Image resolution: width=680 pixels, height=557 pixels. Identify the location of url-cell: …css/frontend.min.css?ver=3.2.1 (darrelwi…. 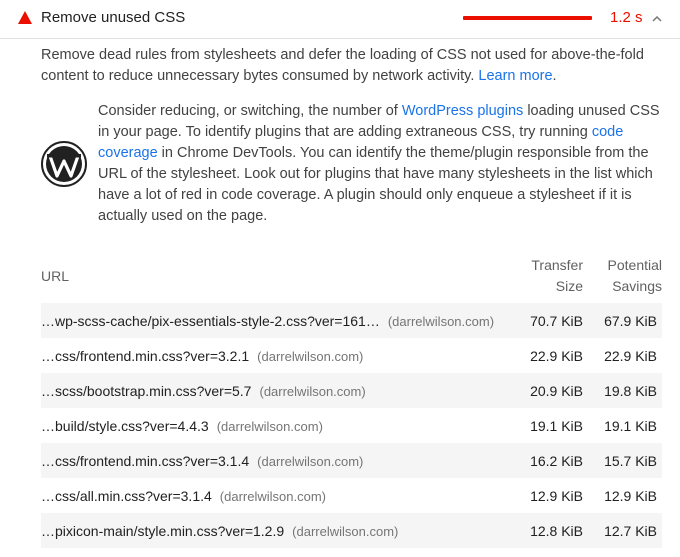
(275, 355).